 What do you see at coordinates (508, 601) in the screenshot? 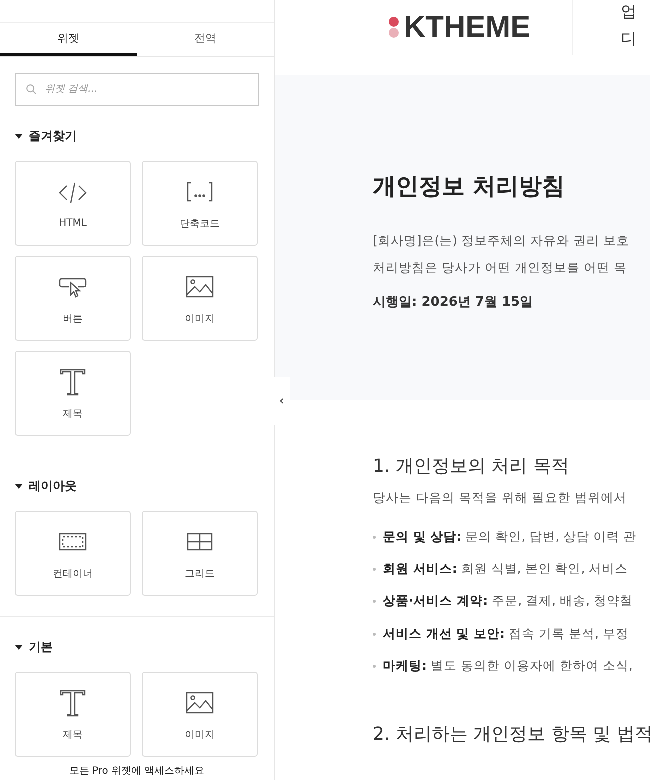
I see `list-item-text: 상품·서비스 계약: 주문, 결제, 배송, 청약철` at bounding box center [508, 601].